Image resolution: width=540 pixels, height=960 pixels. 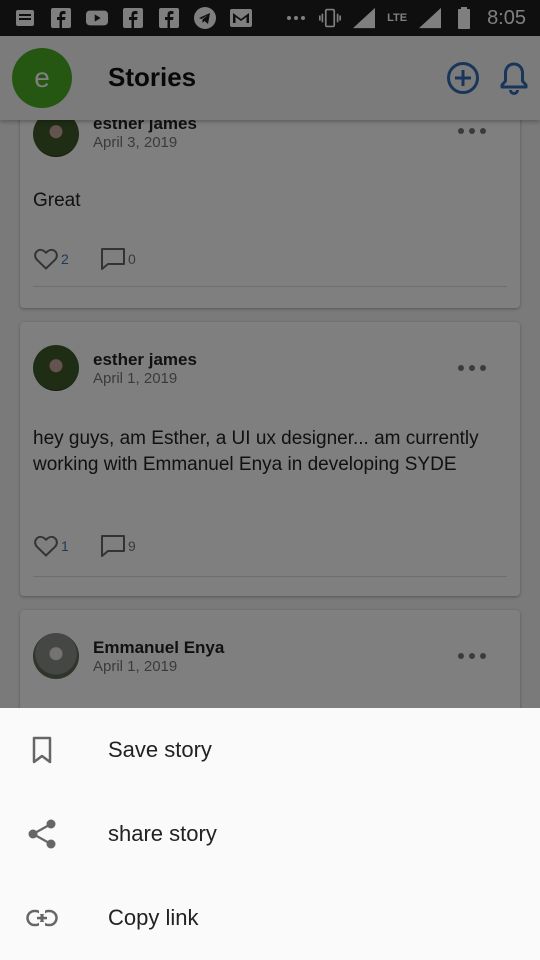 I want to click on sheet-item-label: share story, so click(x=162, y=833).